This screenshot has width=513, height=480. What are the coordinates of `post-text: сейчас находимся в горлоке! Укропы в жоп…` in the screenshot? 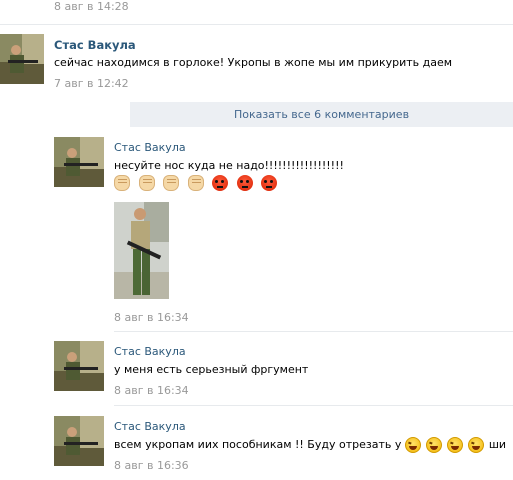 It's located at (253, 62).